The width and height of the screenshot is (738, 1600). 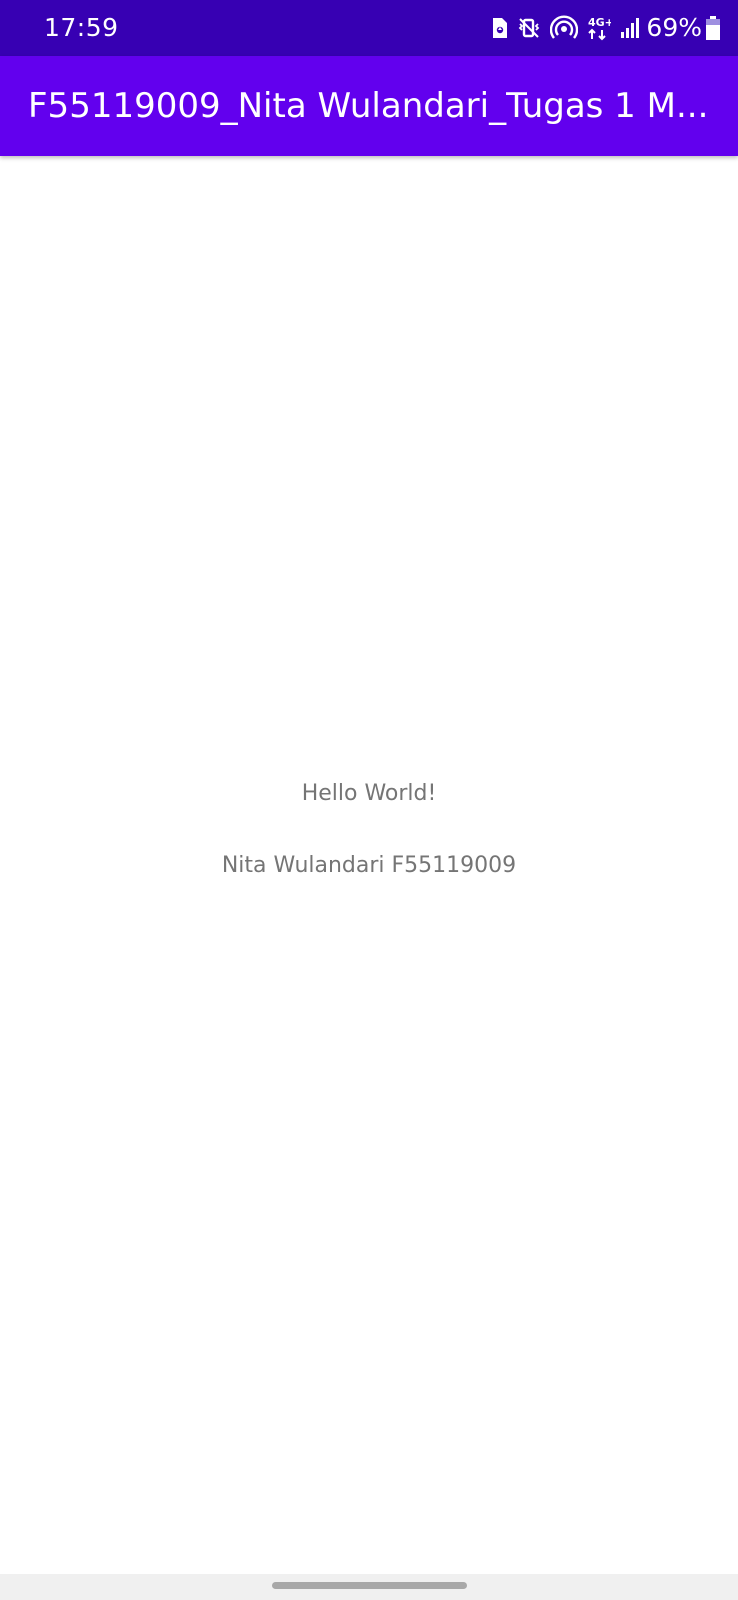 What do you see at coordinates (564, 28) in the screenshot?
I see `hotspot-icon` at bounding box center [564, 28].